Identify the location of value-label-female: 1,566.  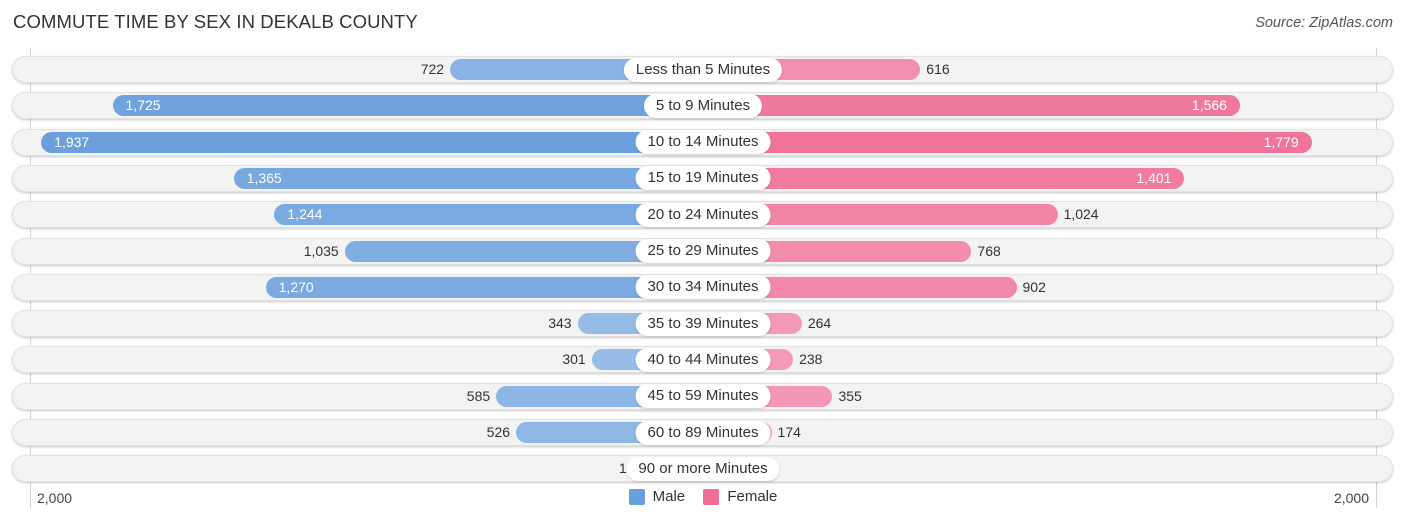
(1209, 105).